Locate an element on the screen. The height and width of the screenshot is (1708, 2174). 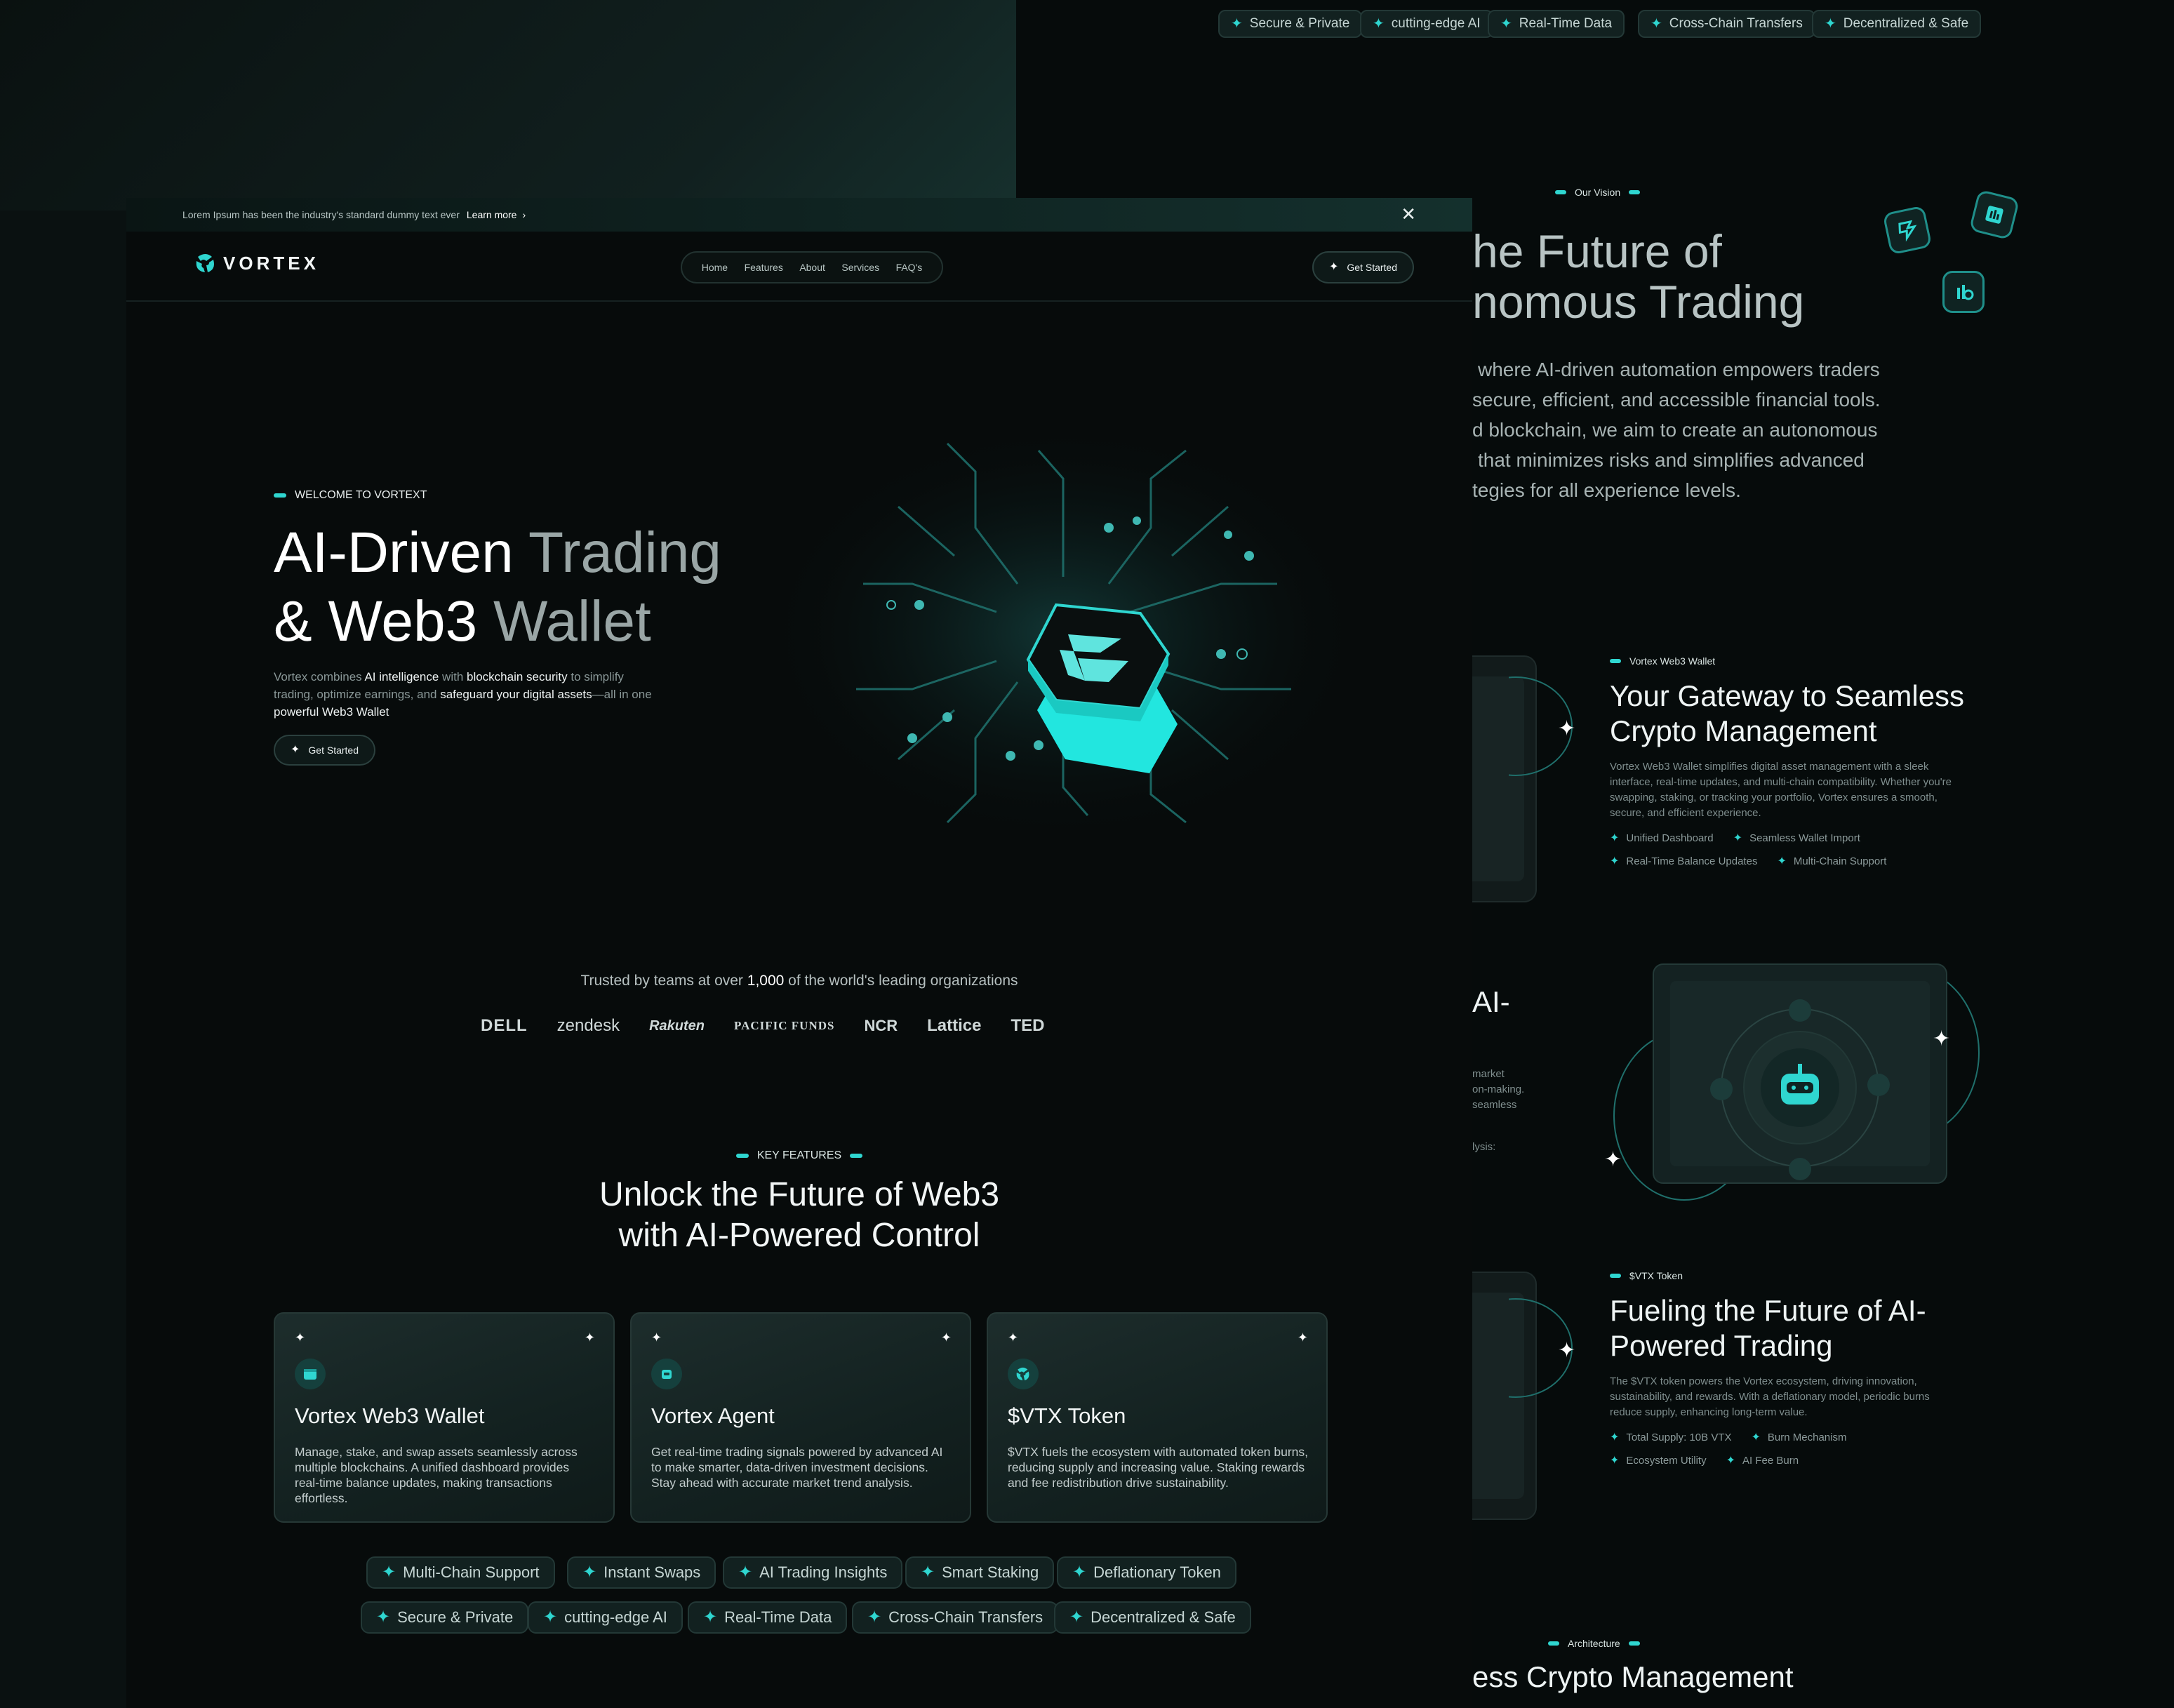
hero-title-line2: & Web3 Wallet is located at coordinates (462, 621).